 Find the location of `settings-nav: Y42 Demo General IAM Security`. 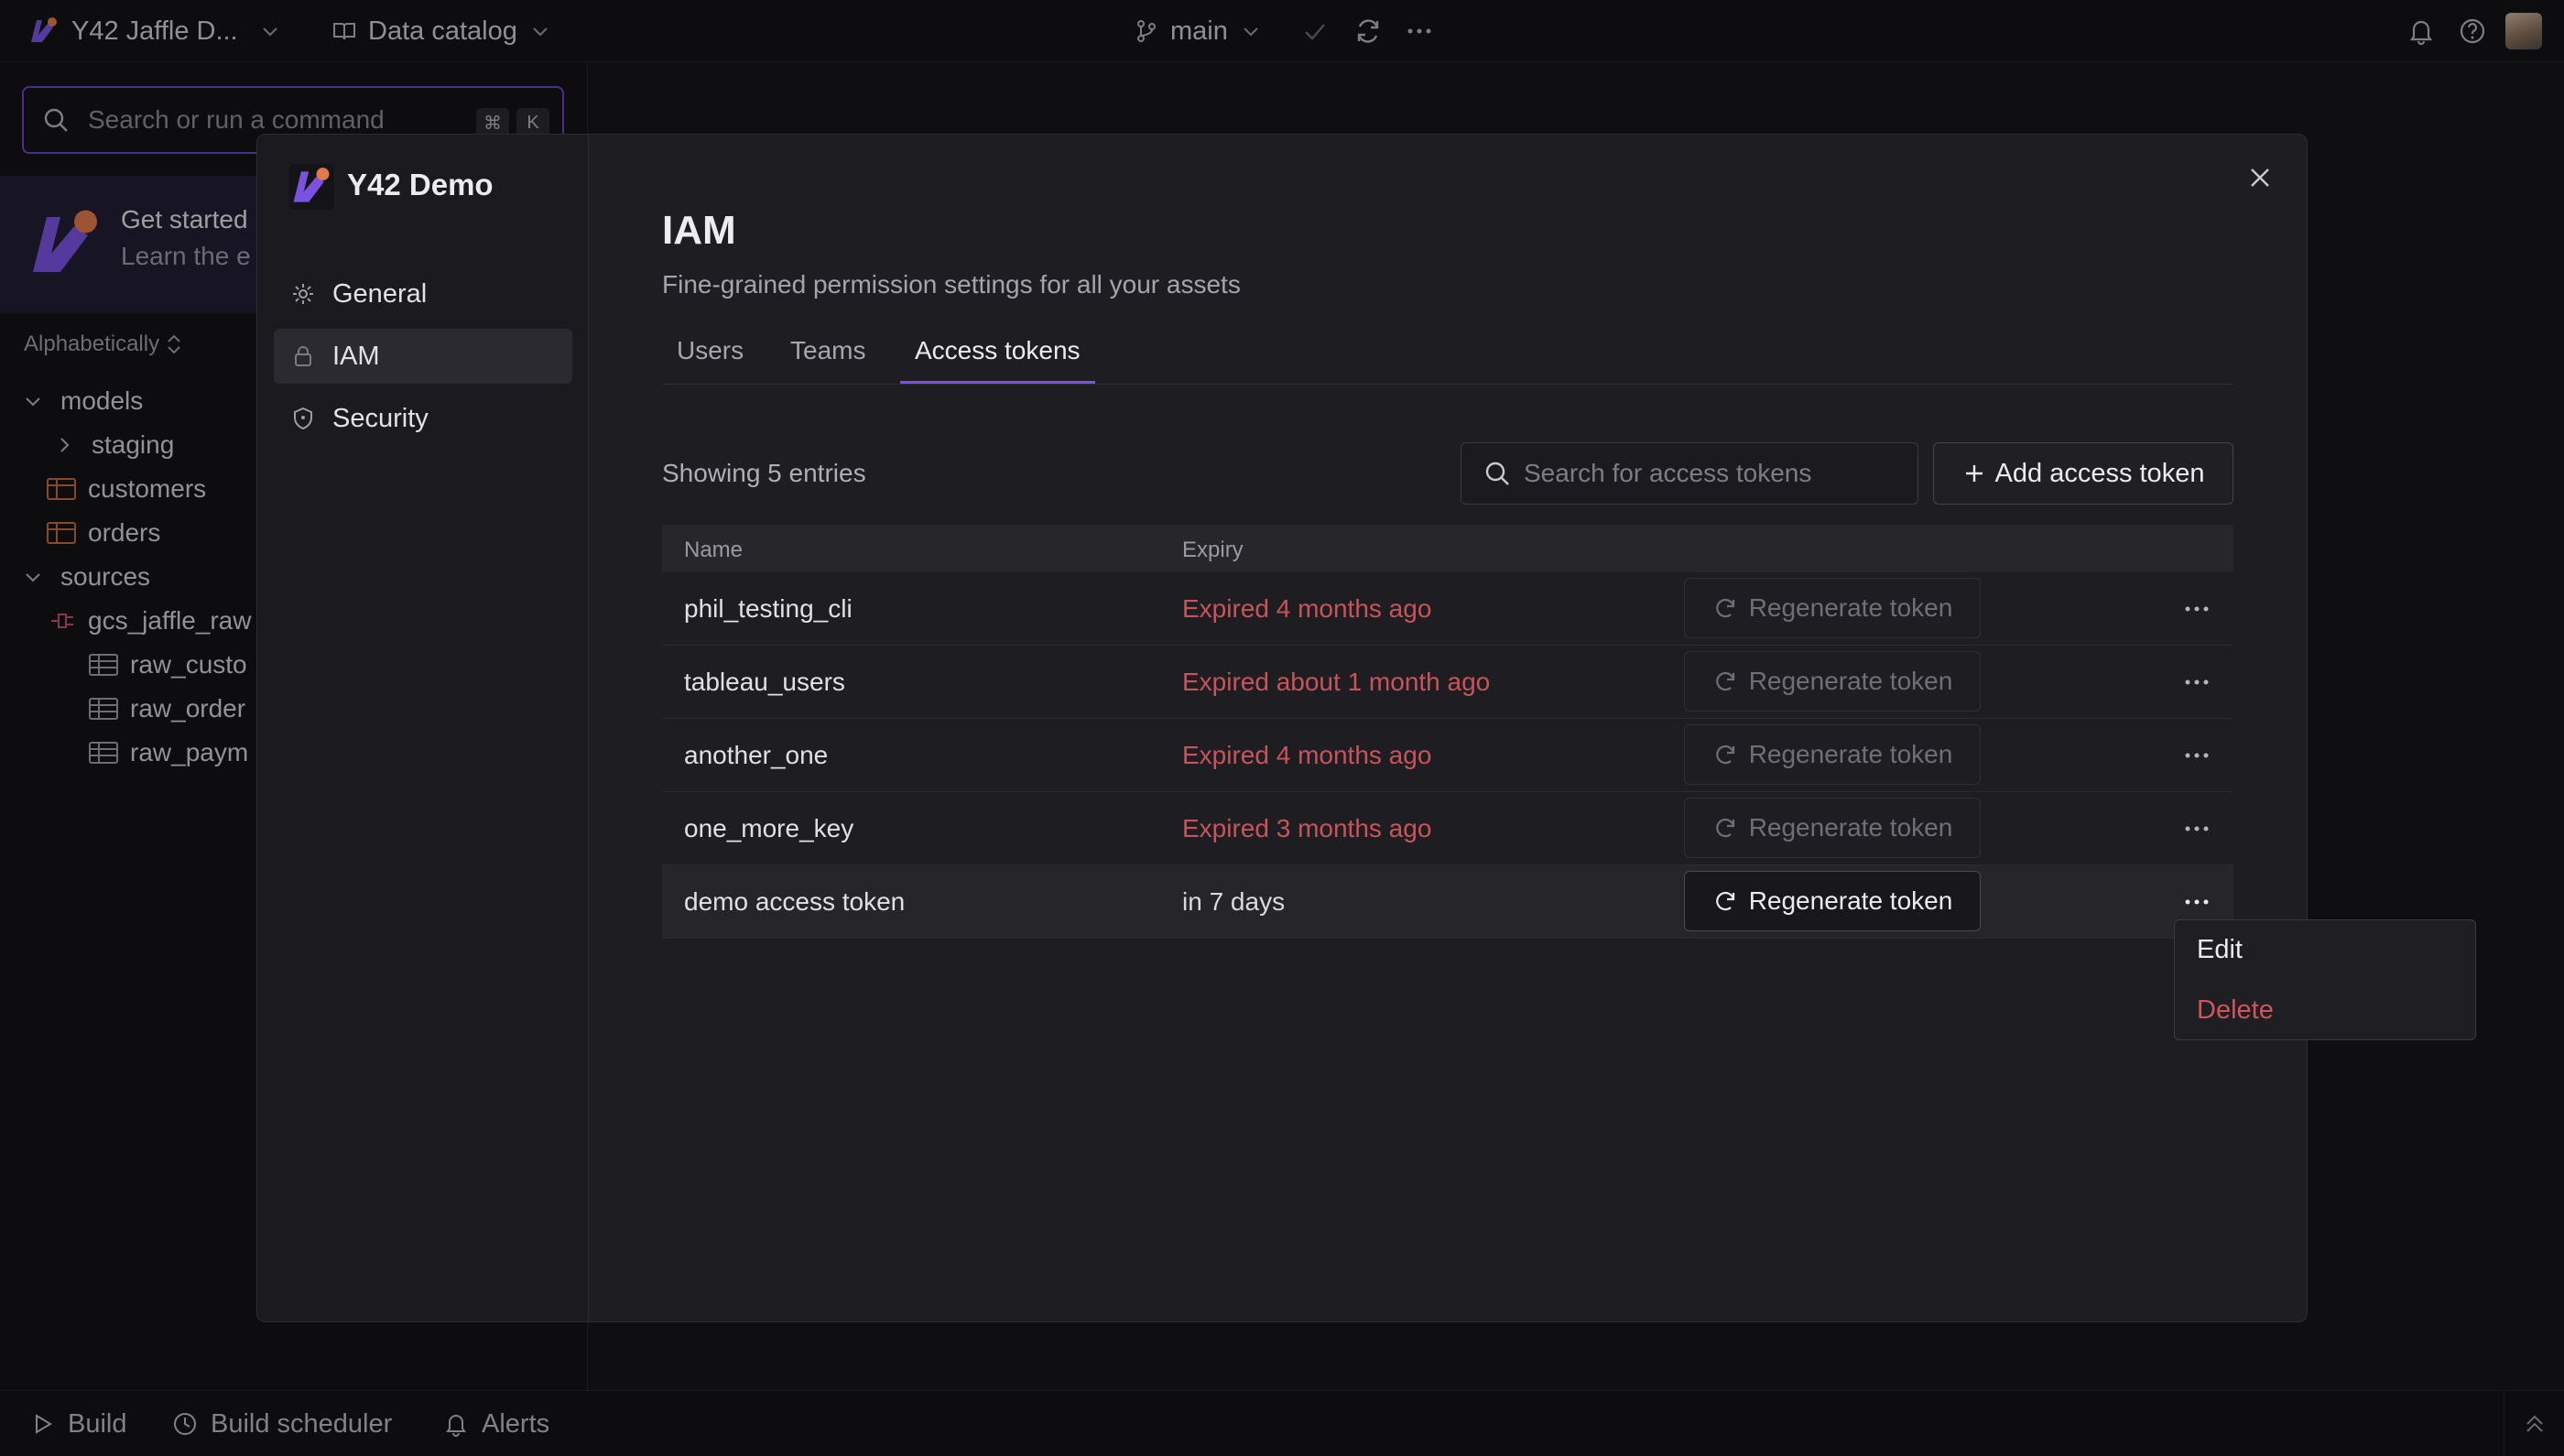

settings-nav: Y42 Demo General IAM Security is located at coordinates (423, 728).